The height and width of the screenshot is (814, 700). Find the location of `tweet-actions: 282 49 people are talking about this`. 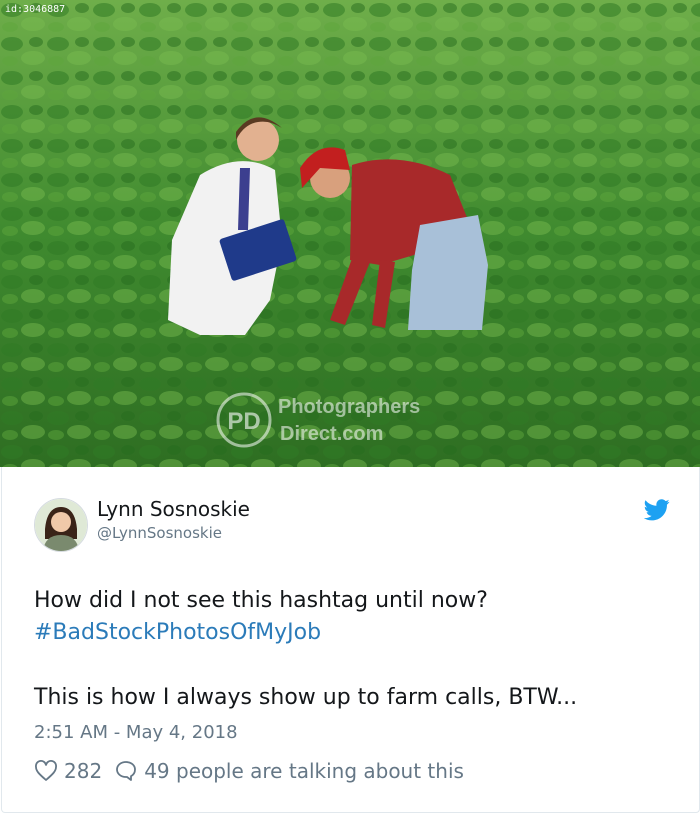

tweet-actions: 282 49 people are talking about this is located at coordinates (249, 771).